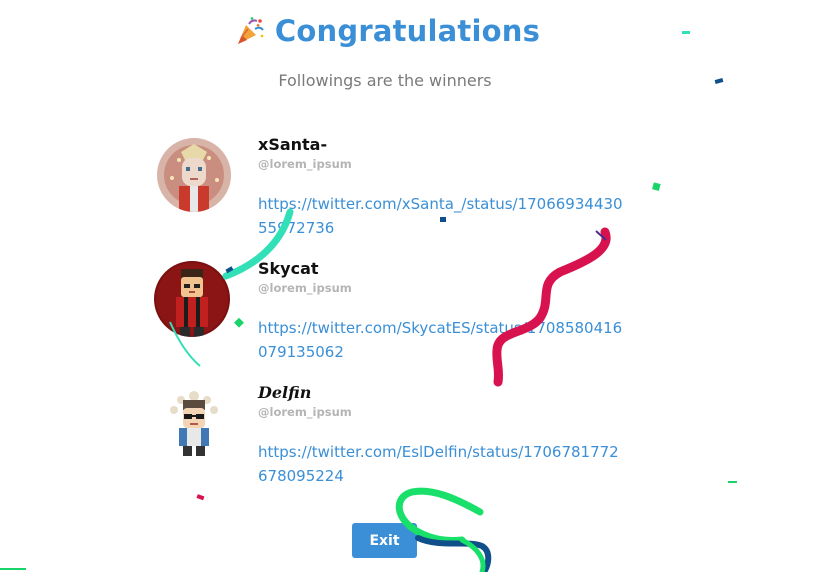 This screenshot has width=827, height=572. Describe the element at coordinates (285, 392) in the screenshot. I see `winner-name: Delfin` at that location.